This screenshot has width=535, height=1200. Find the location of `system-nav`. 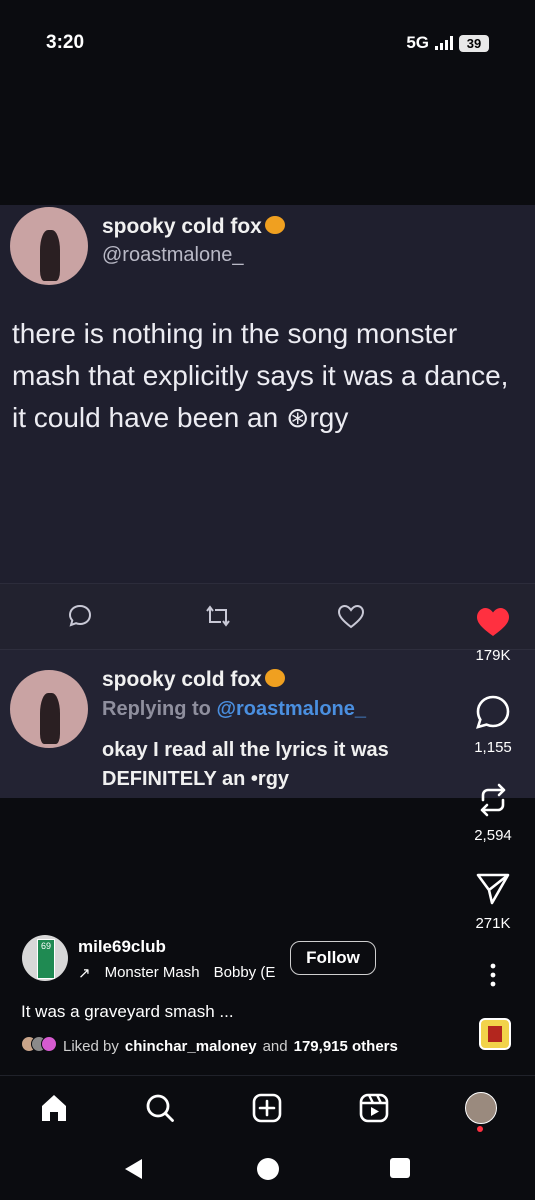

system-nav is located at coordinates (267, 1168).